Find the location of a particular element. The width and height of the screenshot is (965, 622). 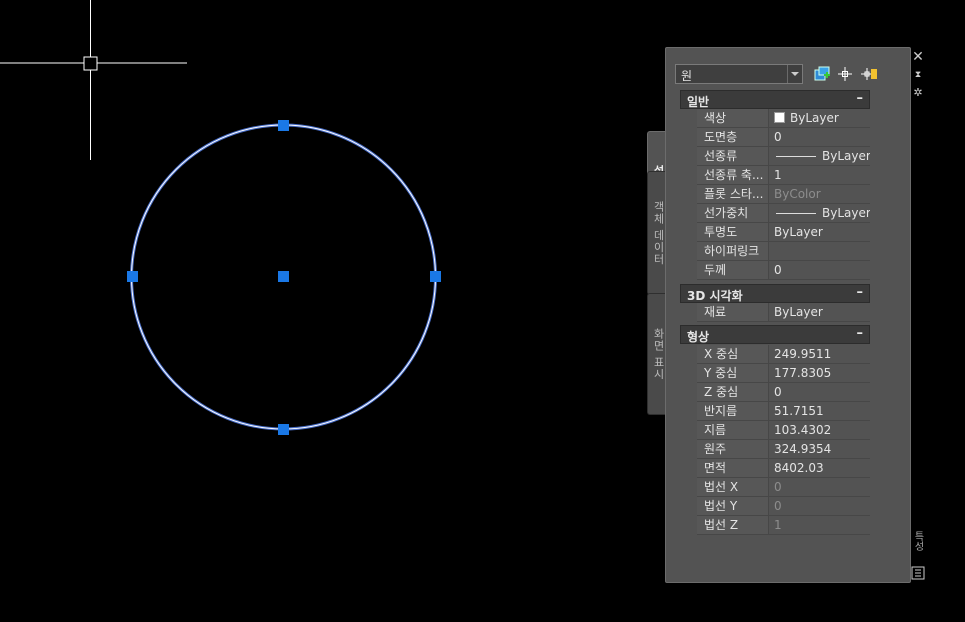

prop-row-circumference: 원주 324.9354 is located at coordinates (783, 449).